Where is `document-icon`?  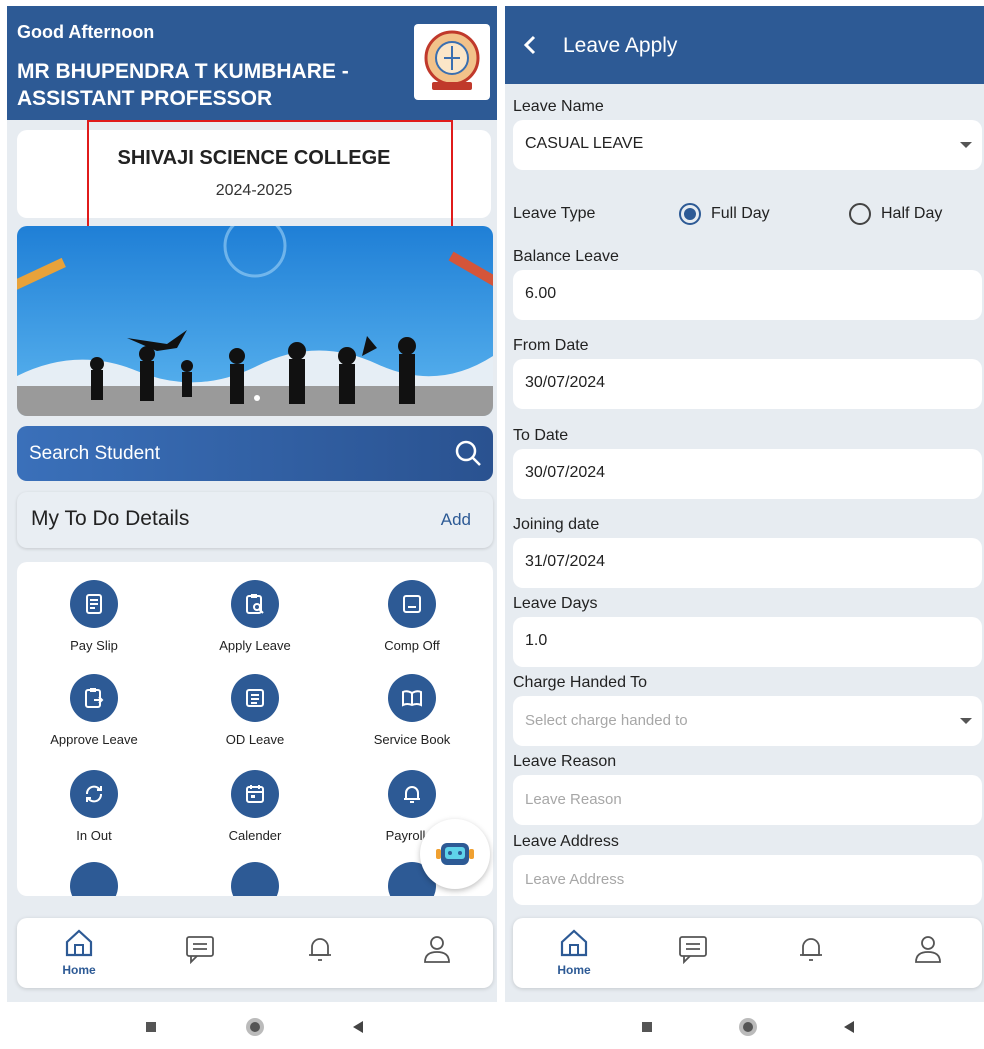 document-icon is located at coordinates (94, 879).